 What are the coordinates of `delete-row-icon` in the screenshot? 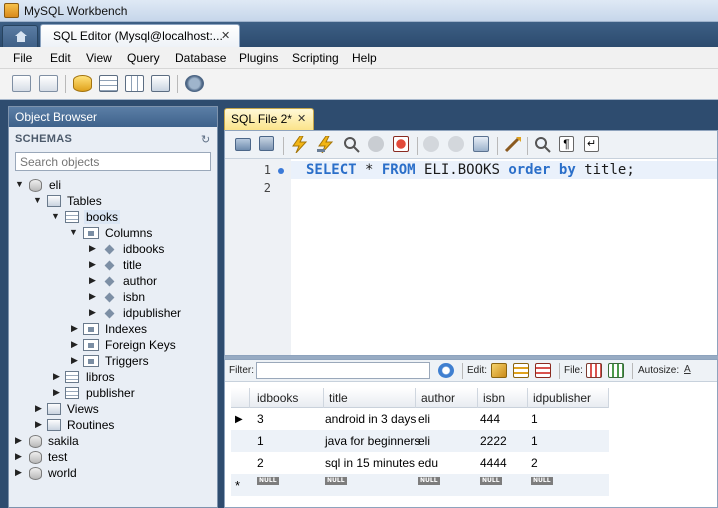 It's located at (543, 370).